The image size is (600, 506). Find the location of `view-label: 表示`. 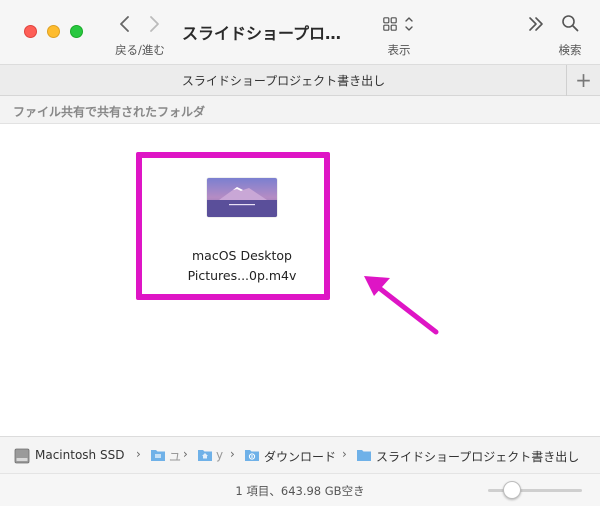

view-label: 表示 is located at coordinates (399, 50).